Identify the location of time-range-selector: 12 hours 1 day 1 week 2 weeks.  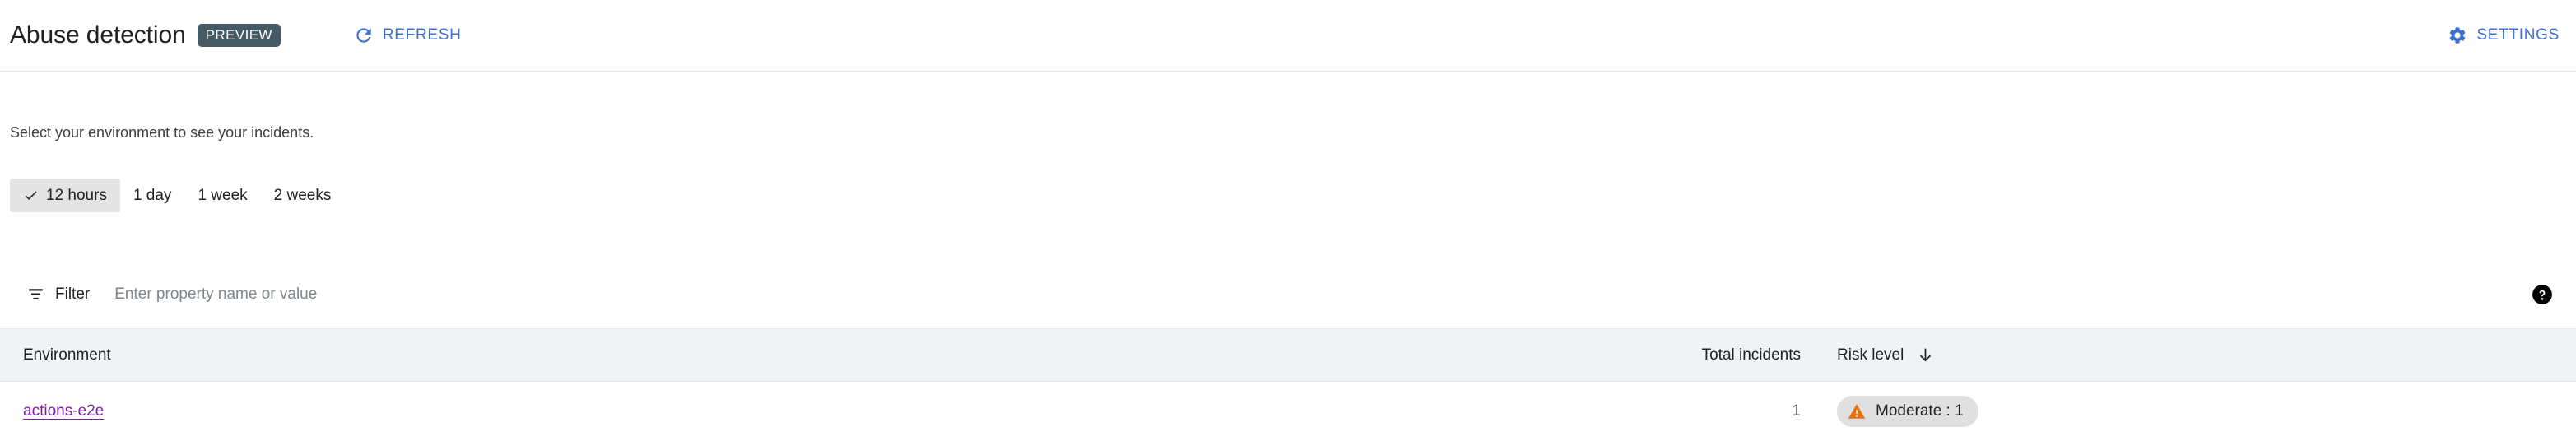
(177, 196).